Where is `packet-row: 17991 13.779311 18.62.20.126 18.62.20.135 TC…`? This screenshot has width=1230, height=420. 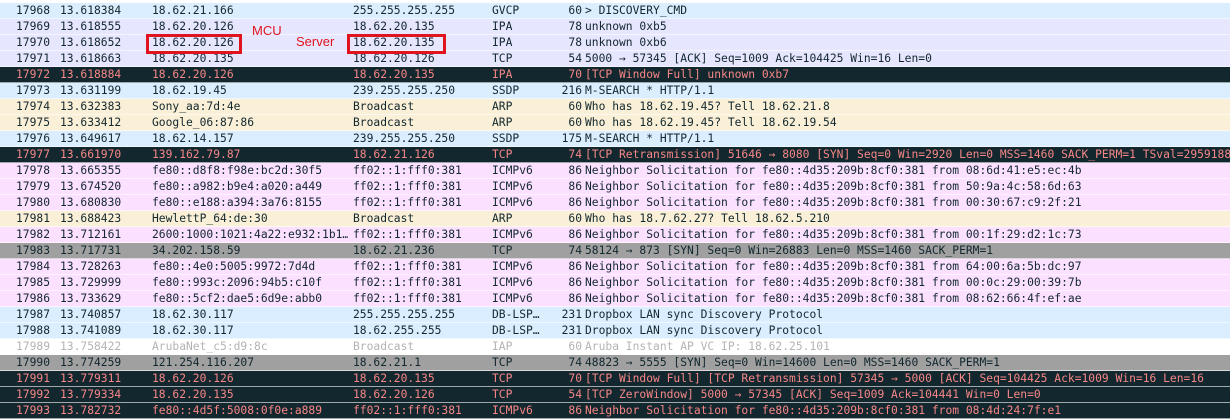
packet-row: 17991 13.779311 18.62.20.126 18.62.20.135 TC… is located at coordinates (615, 379).